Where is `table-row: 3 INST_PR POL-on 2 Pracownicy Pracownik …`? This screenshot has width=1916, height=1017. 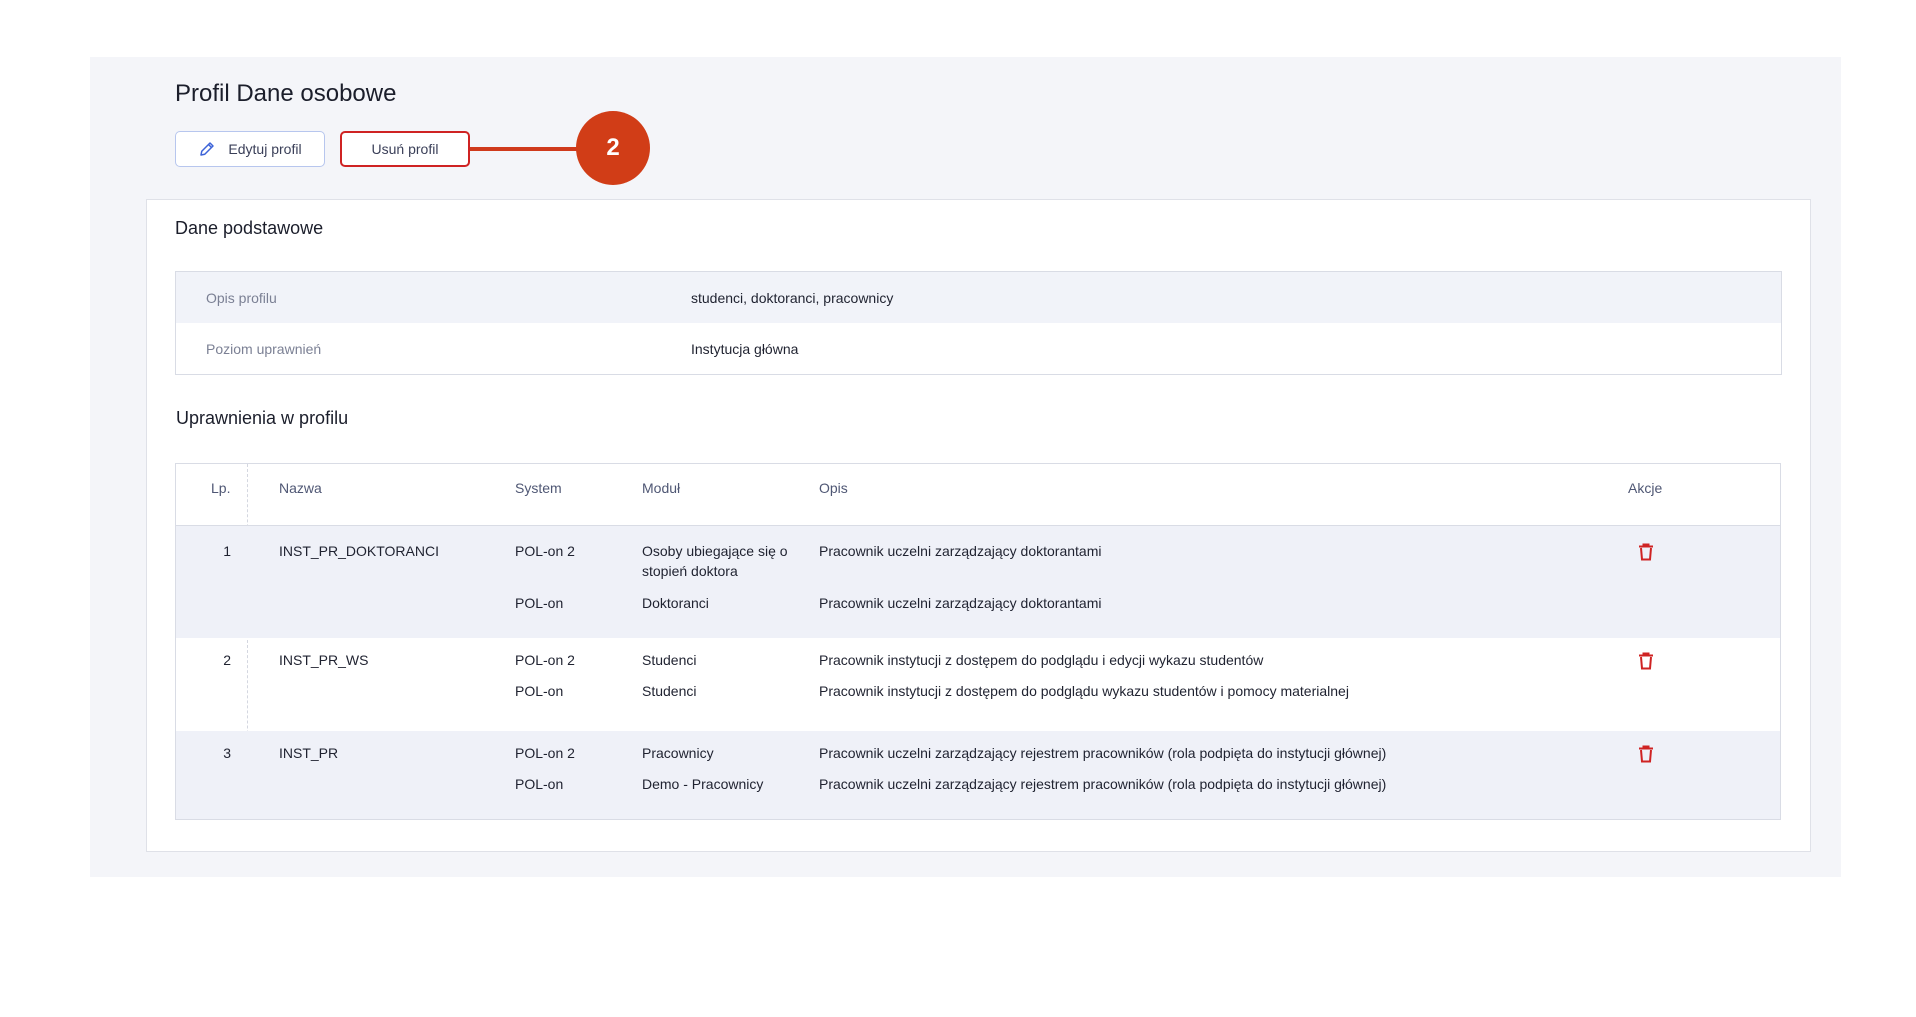
table-row: 3 INST_PR POL-on 2 Pracownicy Pracownik … is located at coordinates (978, 775).